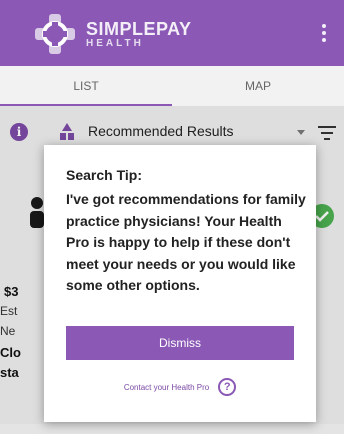 This screenshot has height=434, width=344. What do you see at coordinates (139, 29) in the screenshot?
I see `brand-name: SIMPLEPAY` at bounding box center [139, 29].